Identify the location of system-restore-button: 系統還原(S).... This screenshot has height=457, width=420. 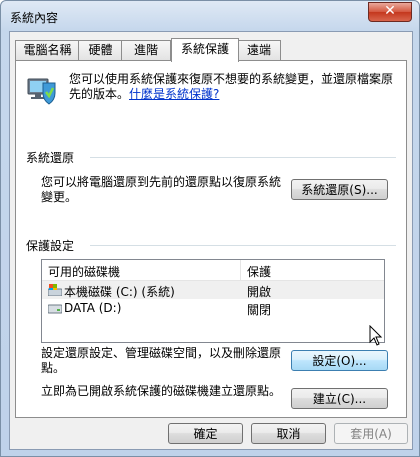
(339, 189).